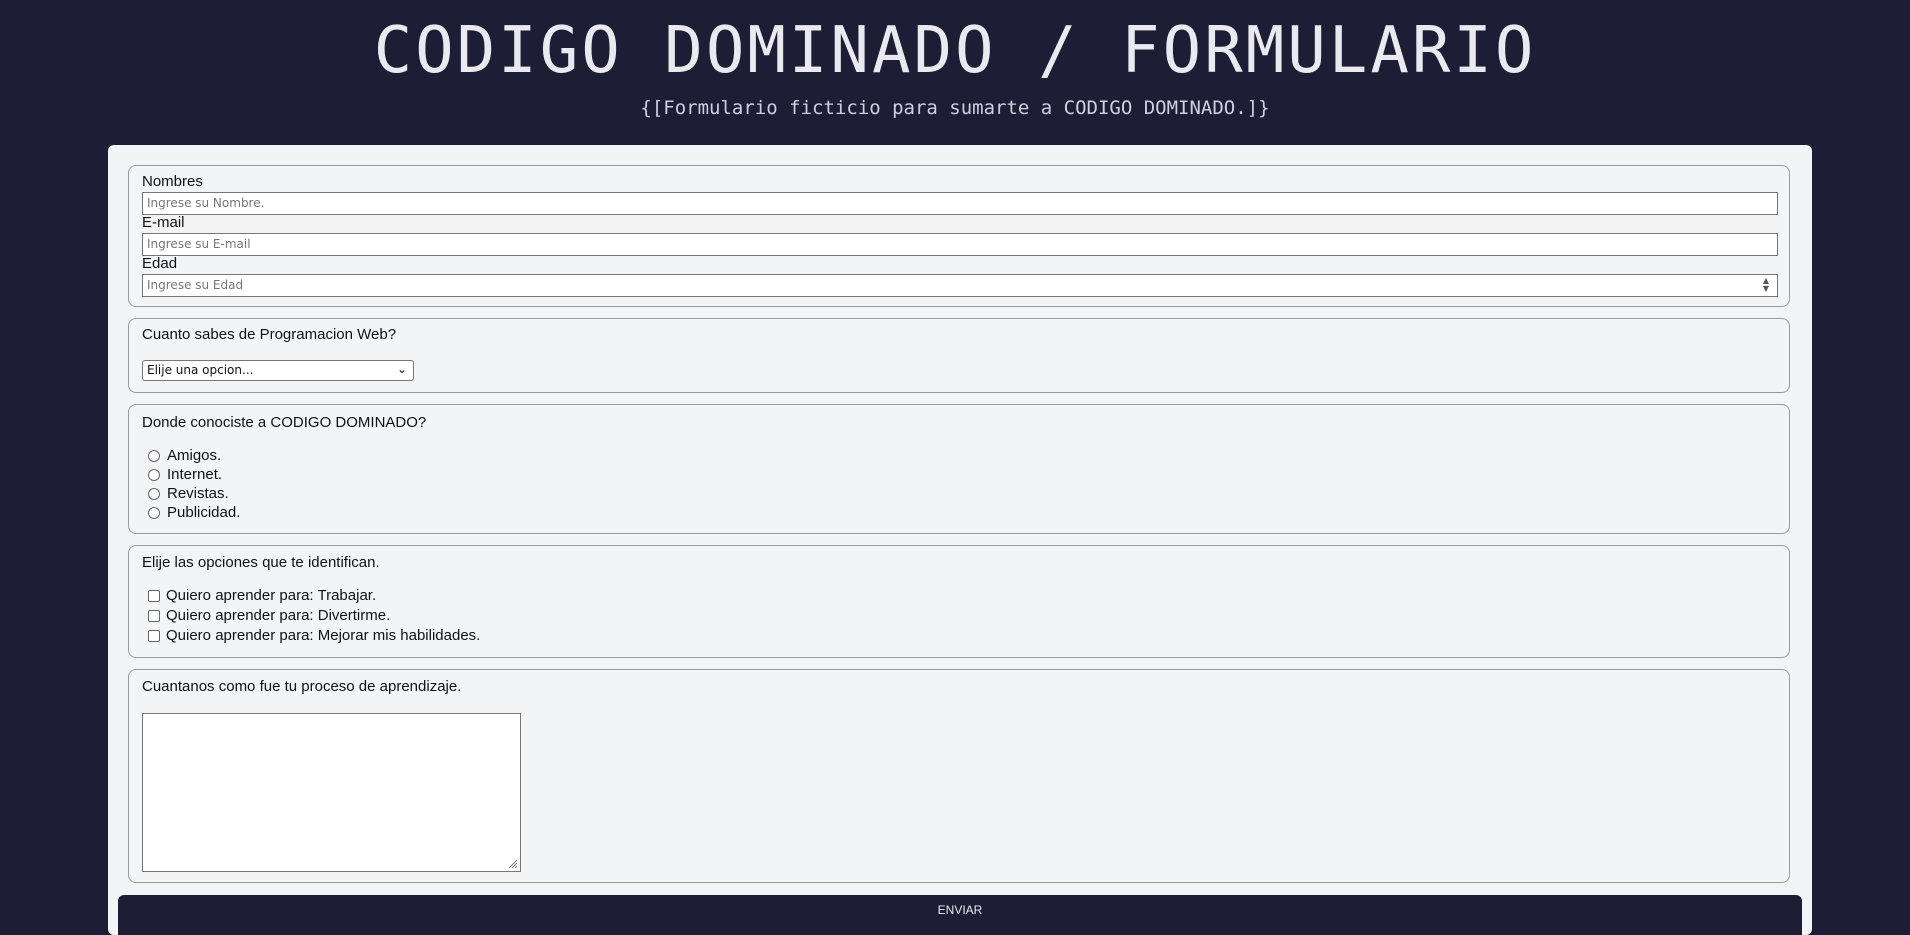  I want to click on chevron-down-icon: ⌄, so click(401, 369).